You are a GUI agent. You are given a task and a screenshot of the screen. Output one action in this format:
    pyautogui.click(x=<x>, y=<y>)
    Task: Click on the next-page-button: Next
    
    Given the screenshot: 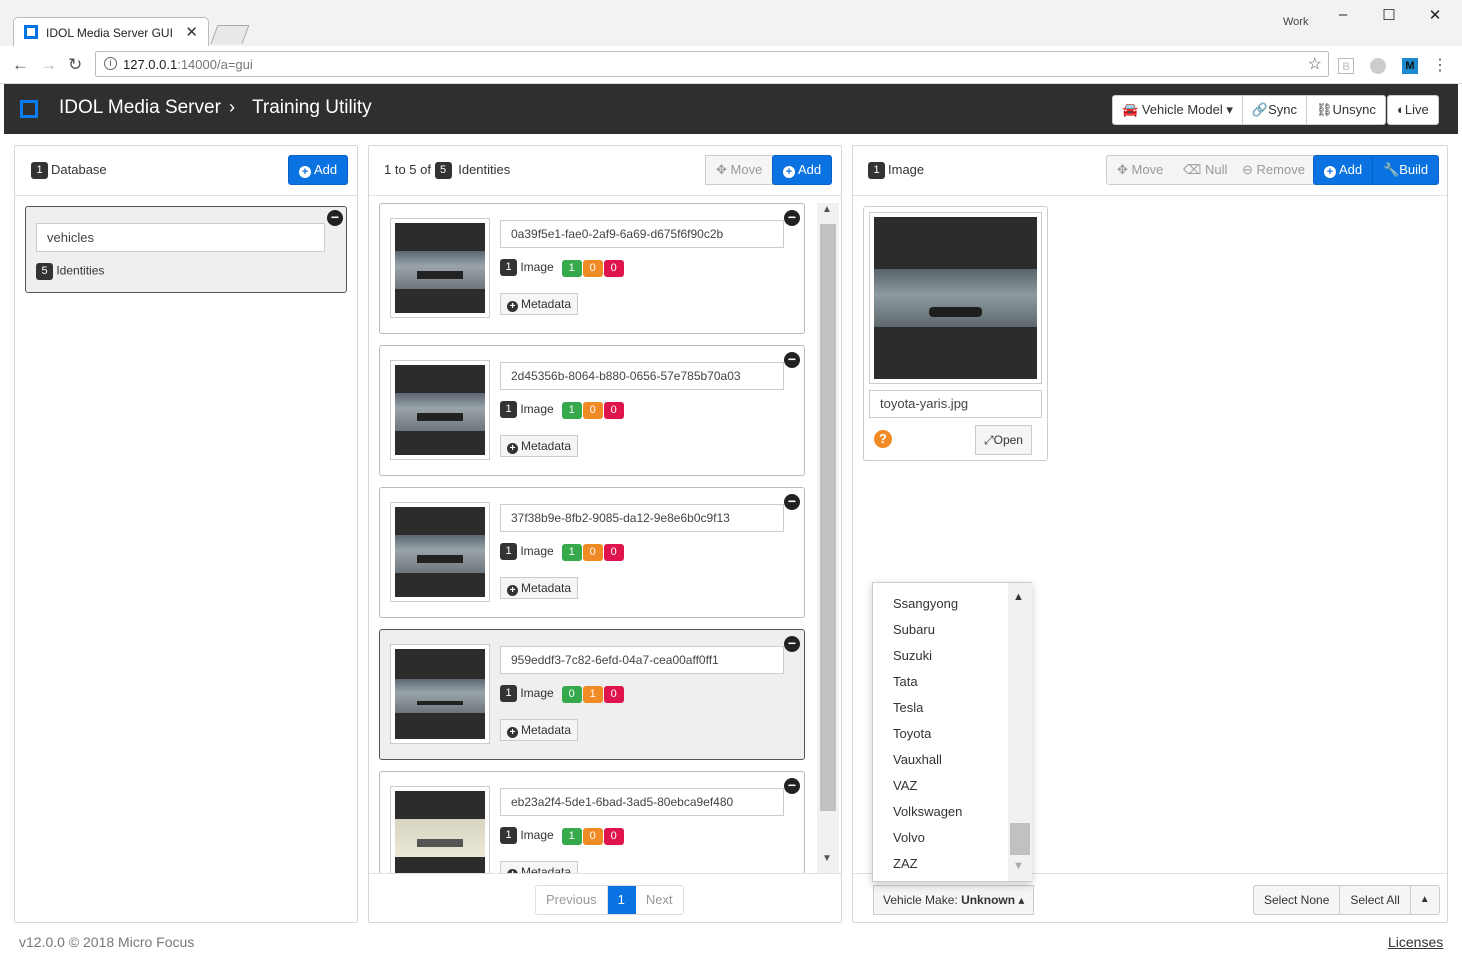 What is the action you would take?
    pyautogui.click(x=659, y=900)
    